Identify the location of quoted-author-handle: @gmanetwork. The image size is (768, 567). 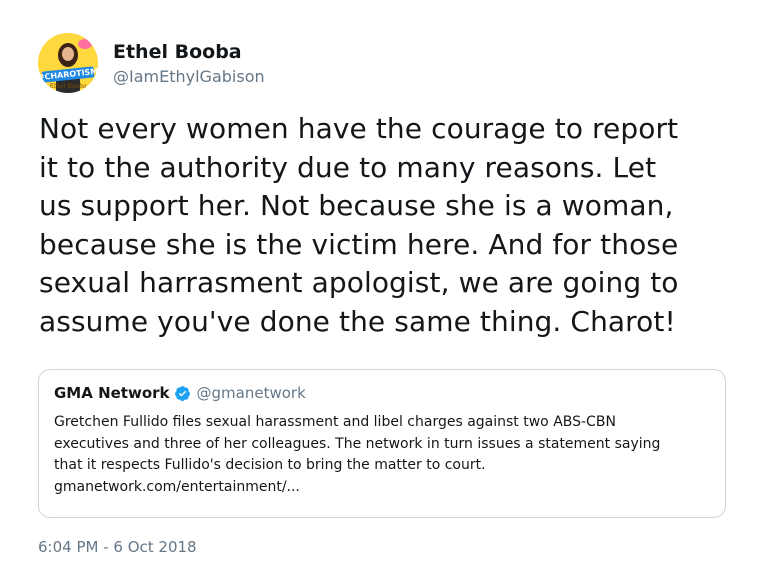
(251, 393).